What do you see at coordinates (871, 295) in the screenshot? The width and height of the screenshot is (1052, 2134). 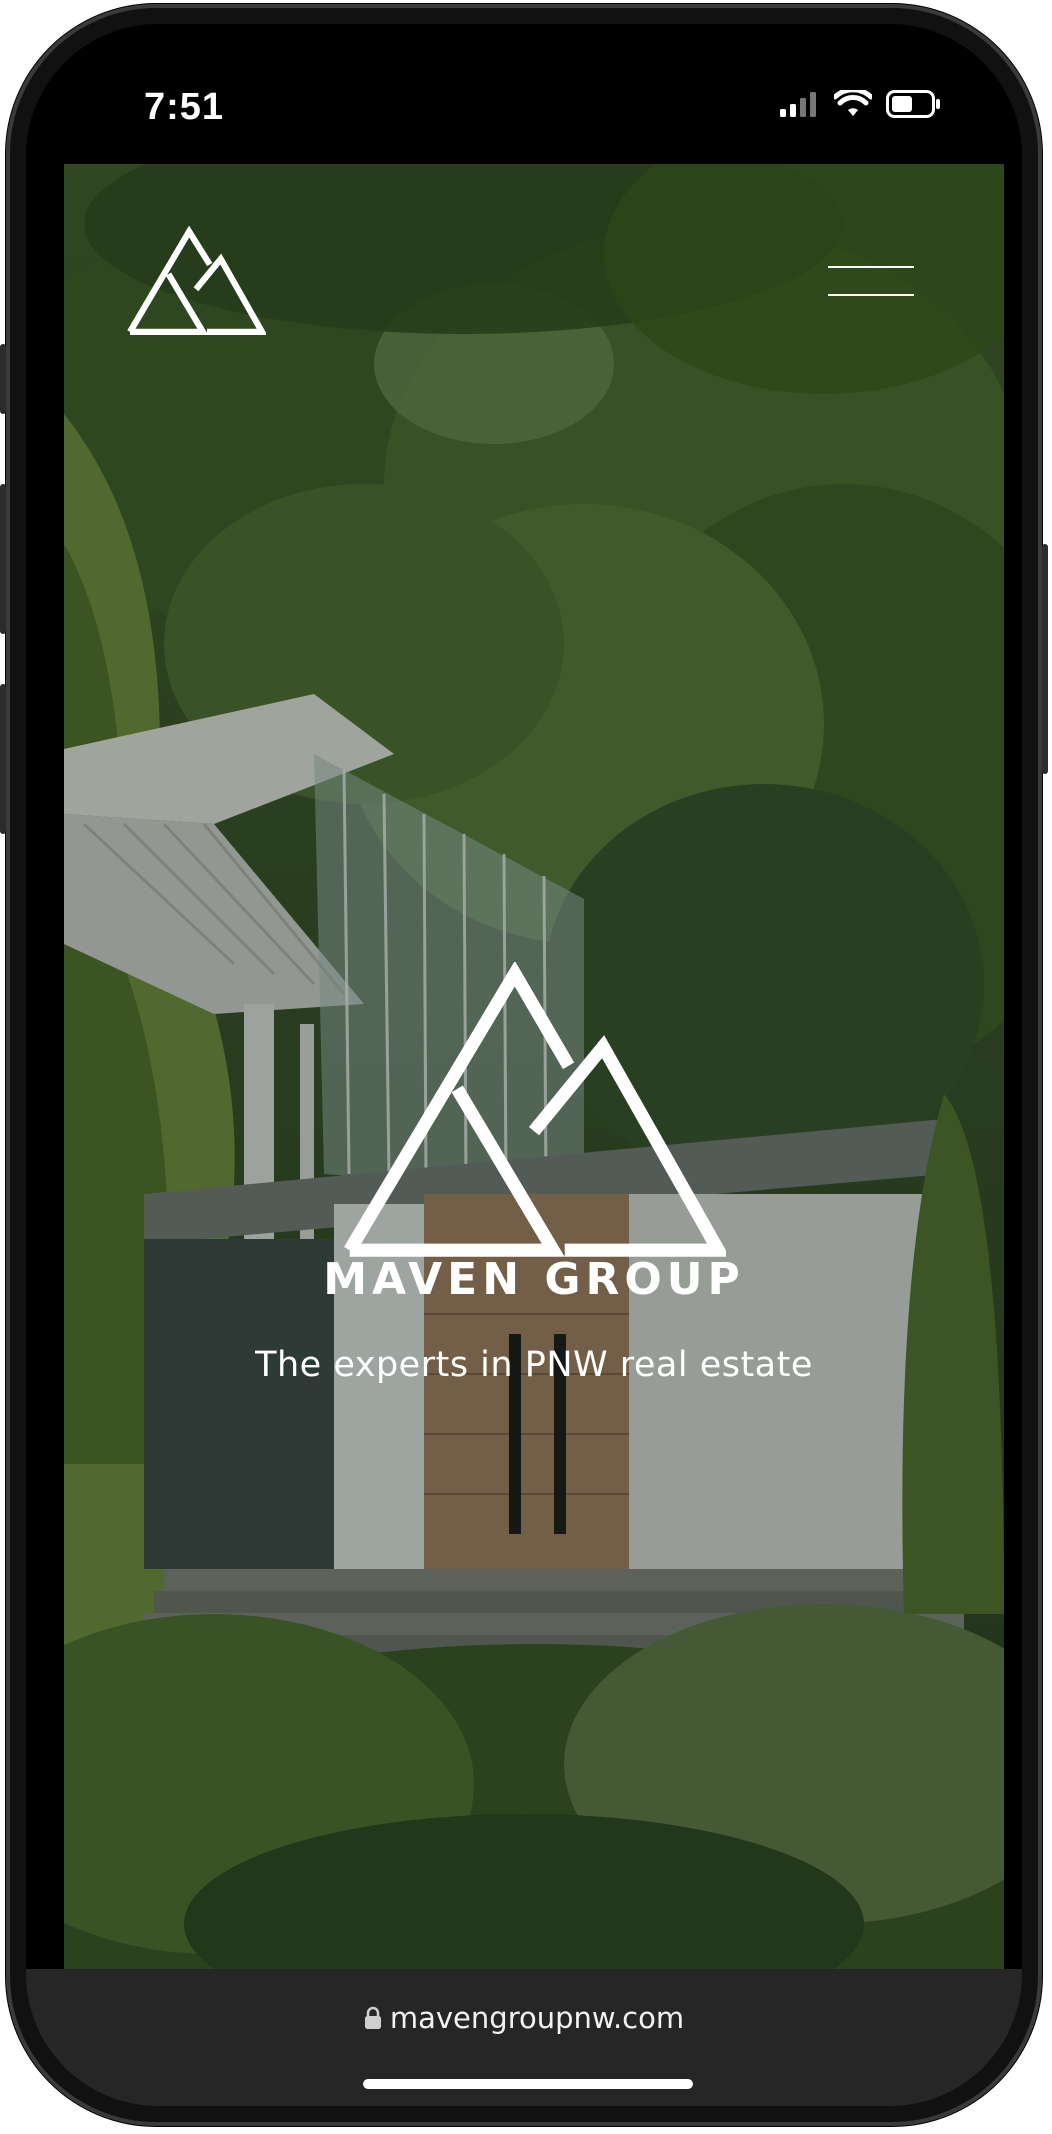 I see `hamburger-menu-icon-bar` at bounding box center [871, 295].